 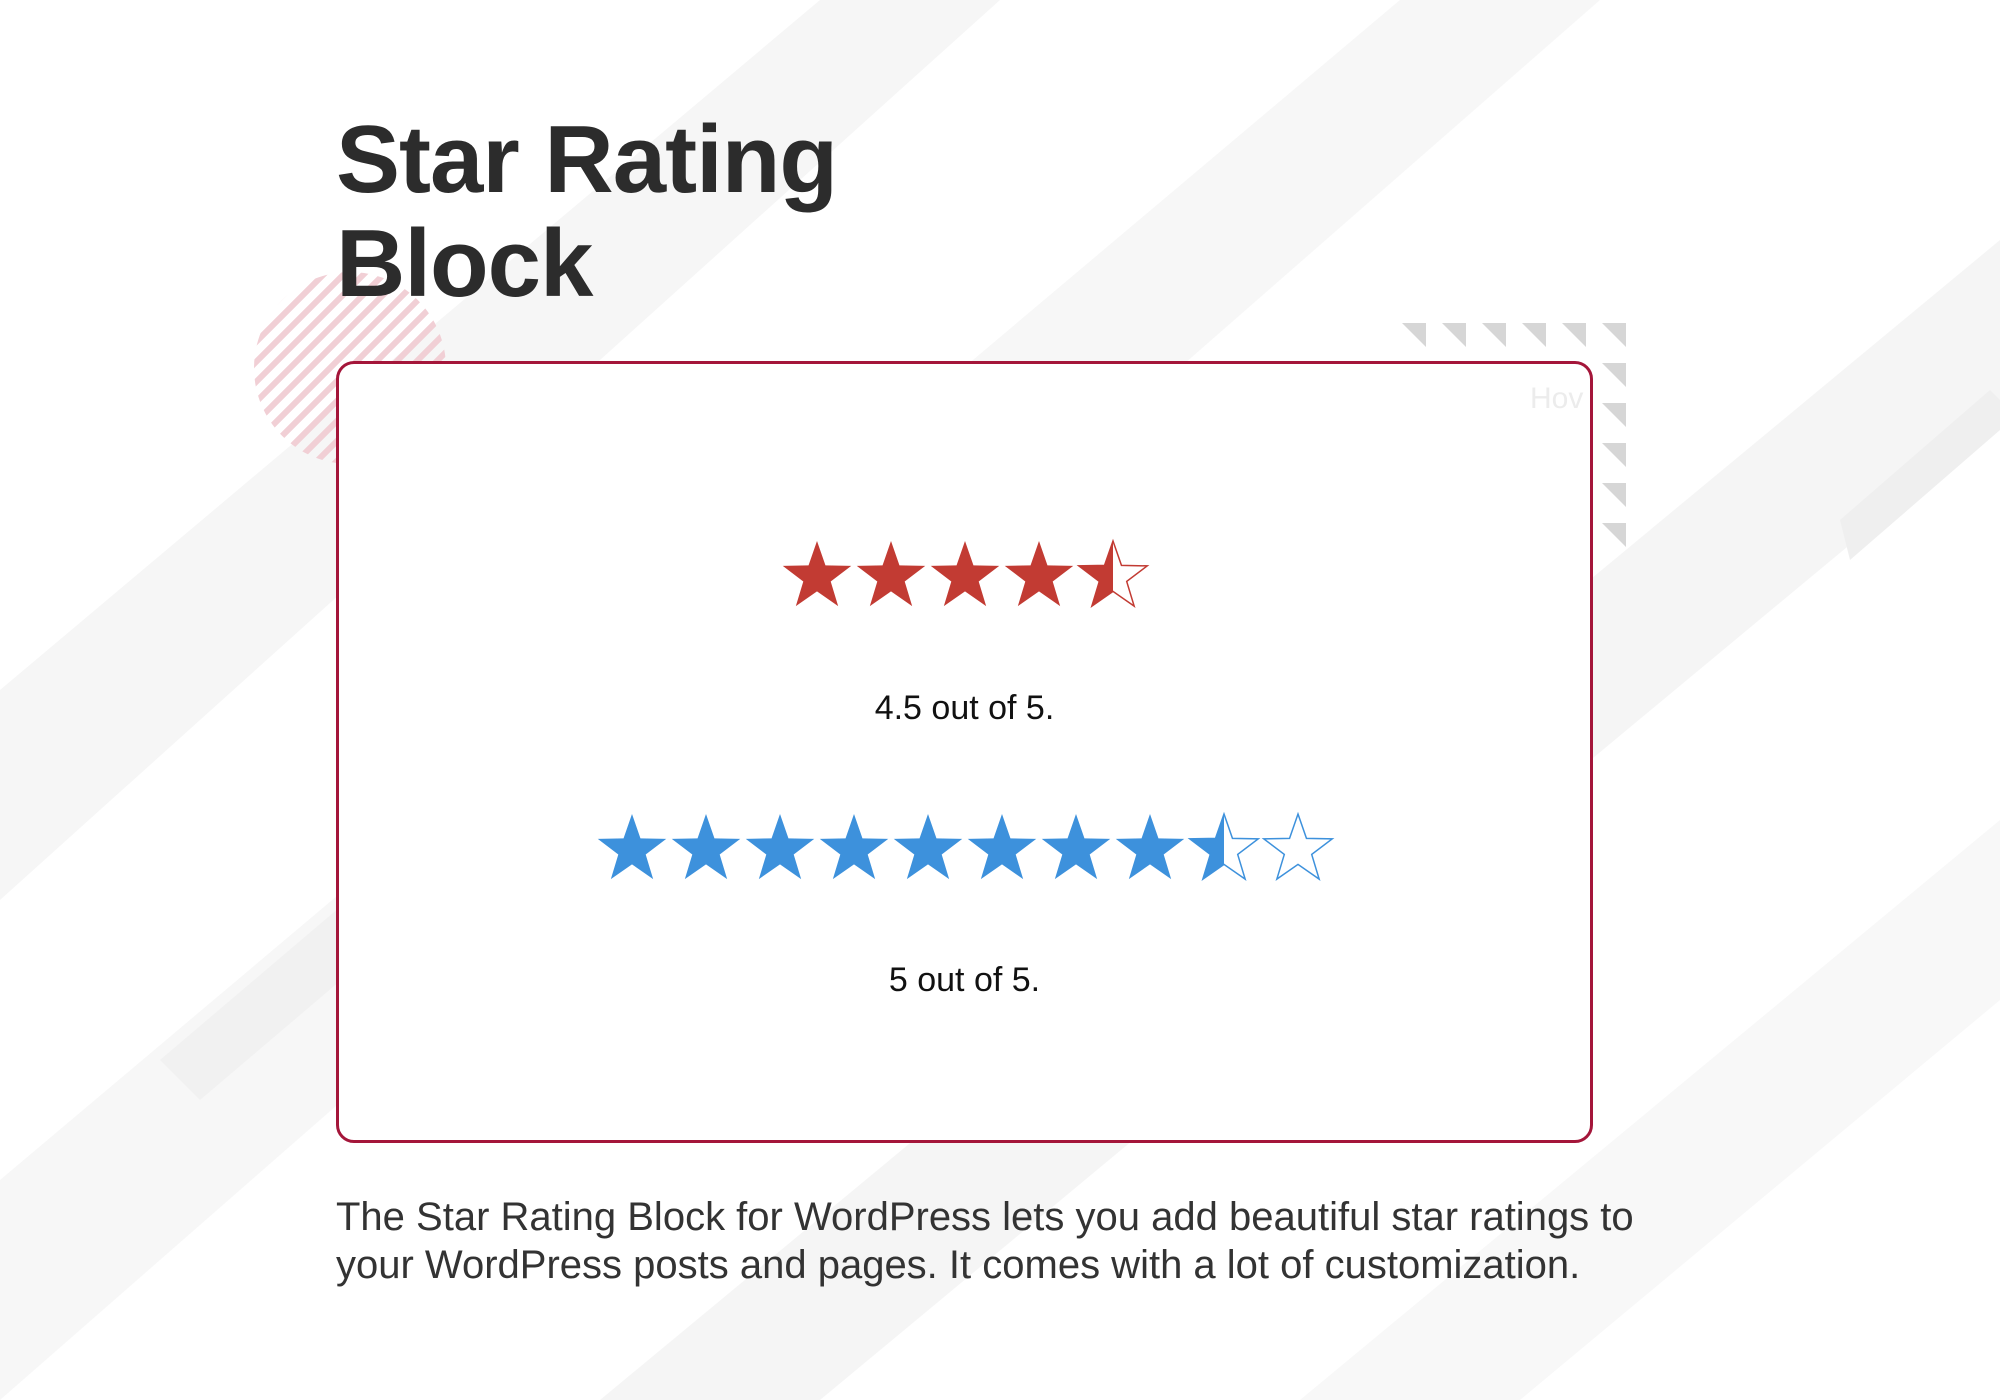 I want to click on page-title-line1: Star Rating, so click(x=587, y=159).